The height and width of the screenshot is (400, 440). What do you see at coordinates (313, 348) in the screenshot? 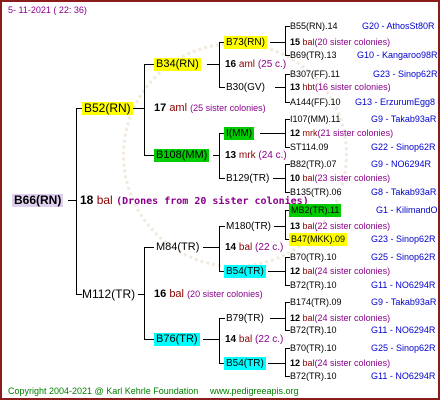
I see `queen-b70tr-2: B70(TR).10` at bounding box center [313, 348].